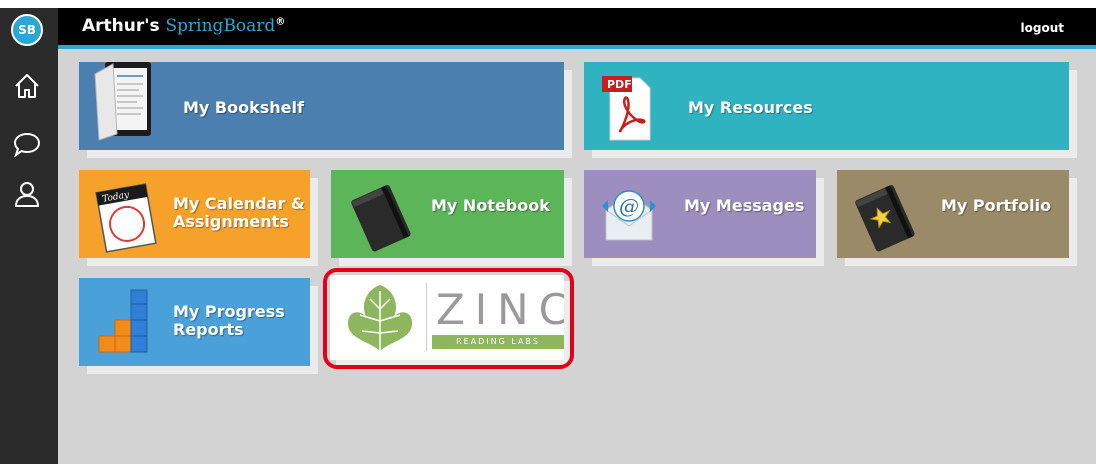  What do you see at coordinates (744, 205) in the screenshot?
I see `tile-label: My Messages` at bounding box center [744, 205].